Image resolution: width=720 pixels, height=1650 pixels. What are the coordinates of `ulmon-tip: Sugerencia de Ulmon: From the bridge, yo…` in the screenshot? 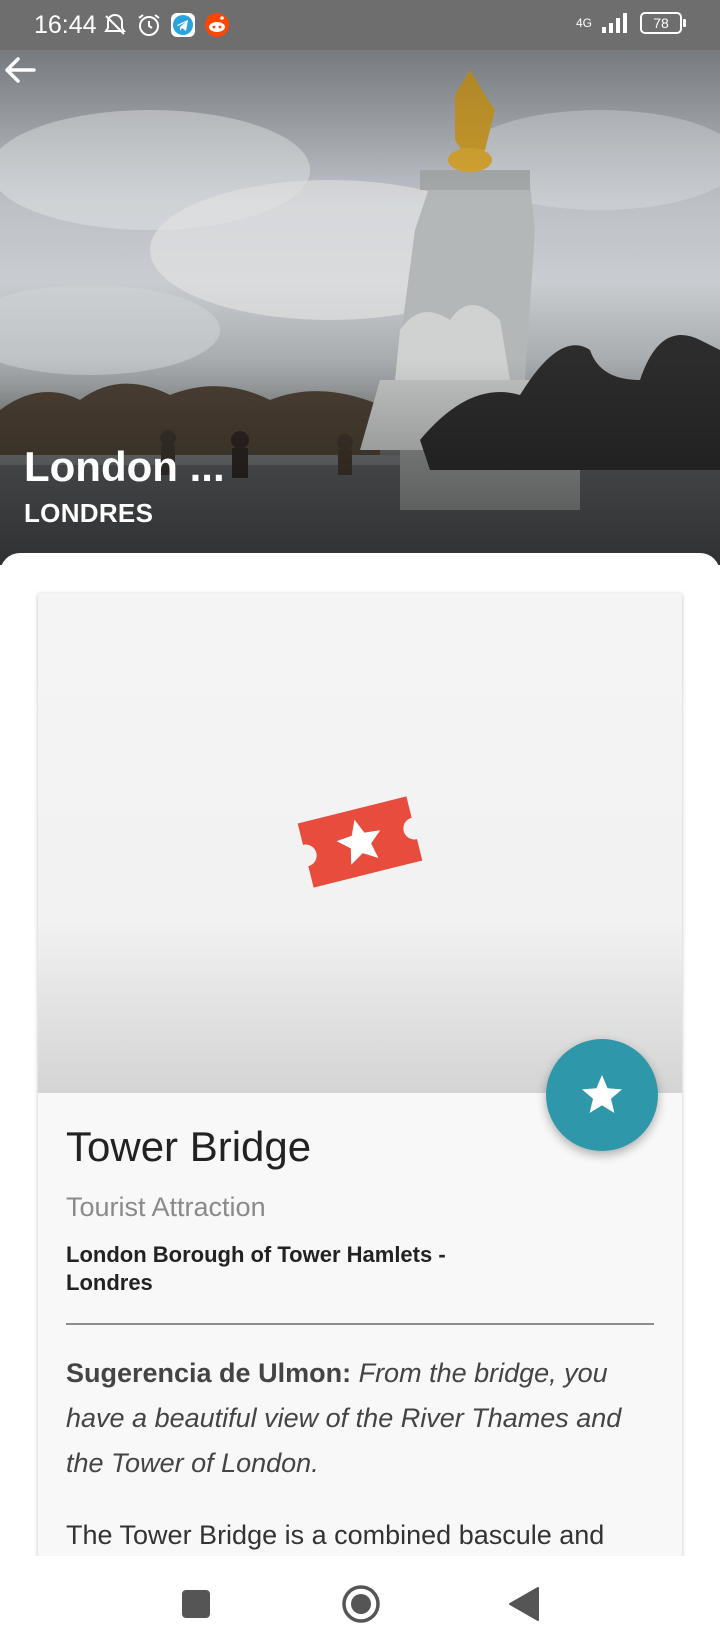 It's located at (361, 1418).